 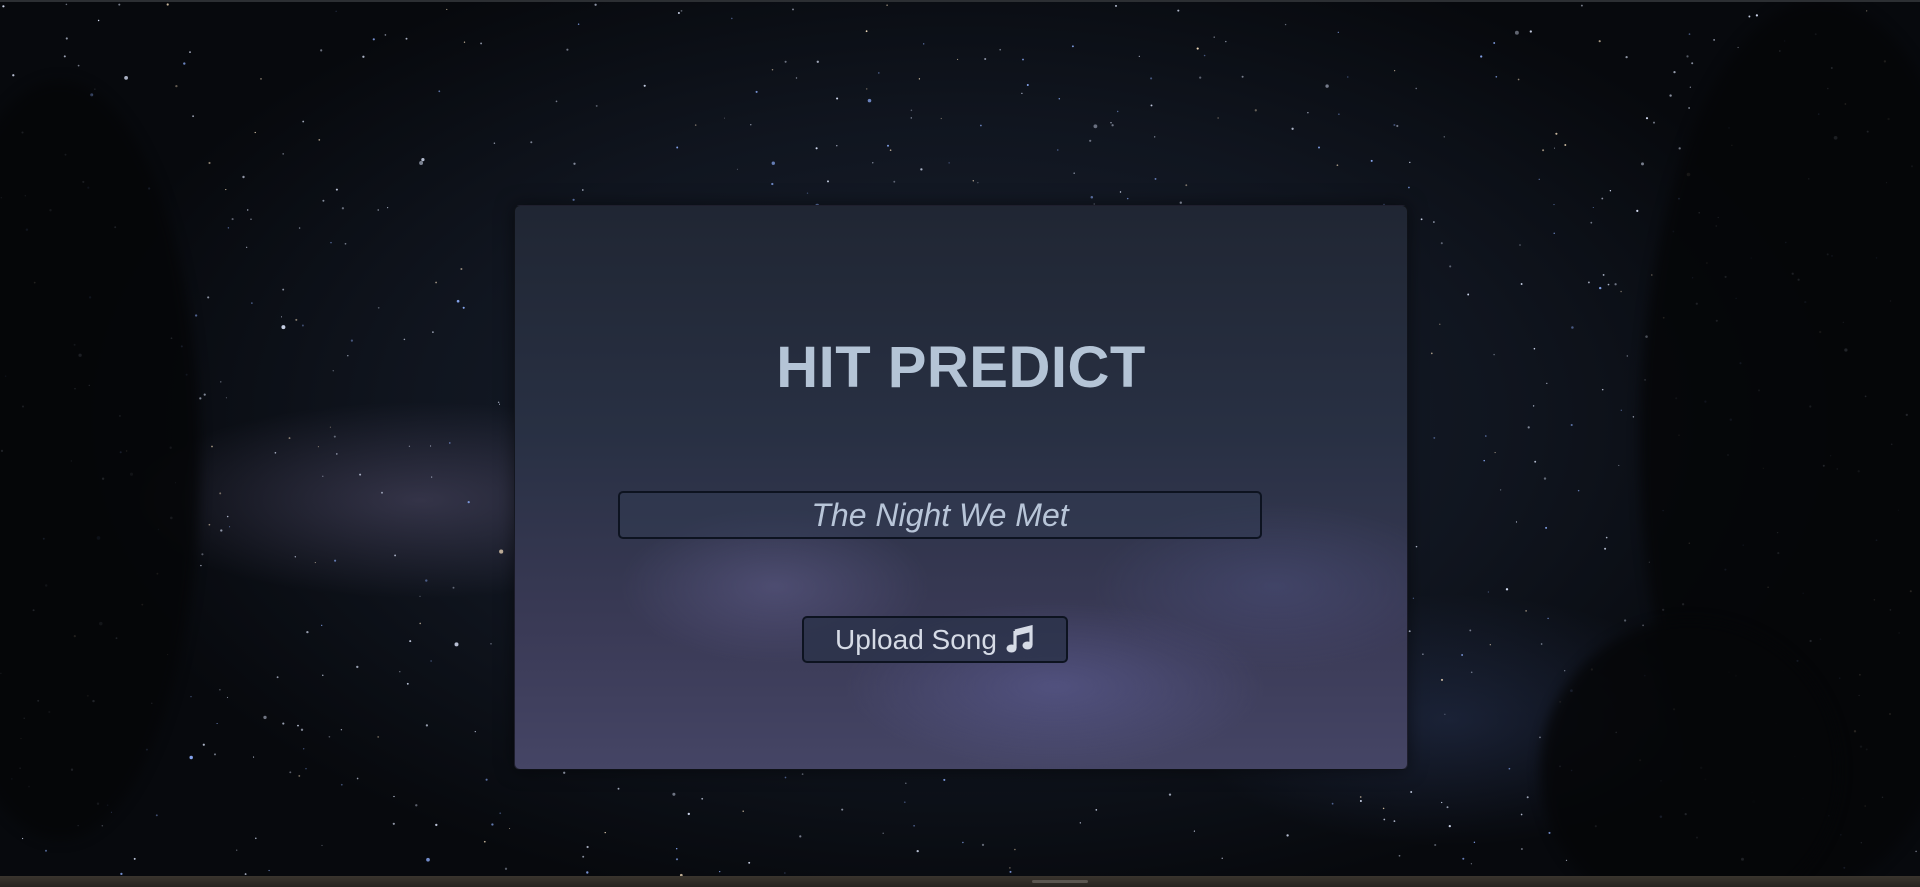 I want to click on upload-song-label: Upload Song, so click(x=916, y=639).